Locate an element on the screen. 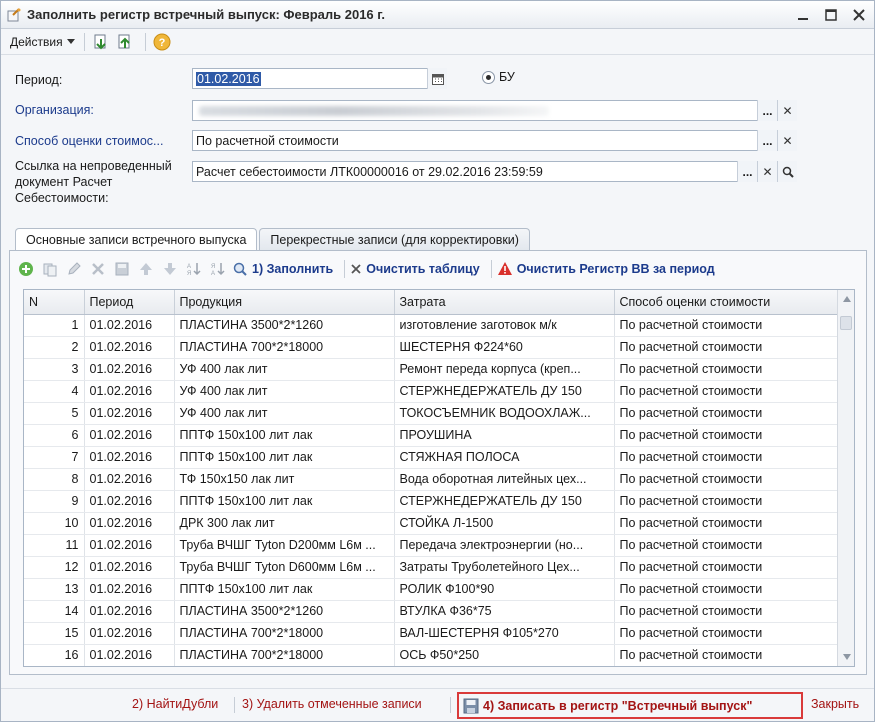 Image resolution: width=875 pixels, height=722 pixels. row-number-cell: 7 is located at coordinates (54, 457).